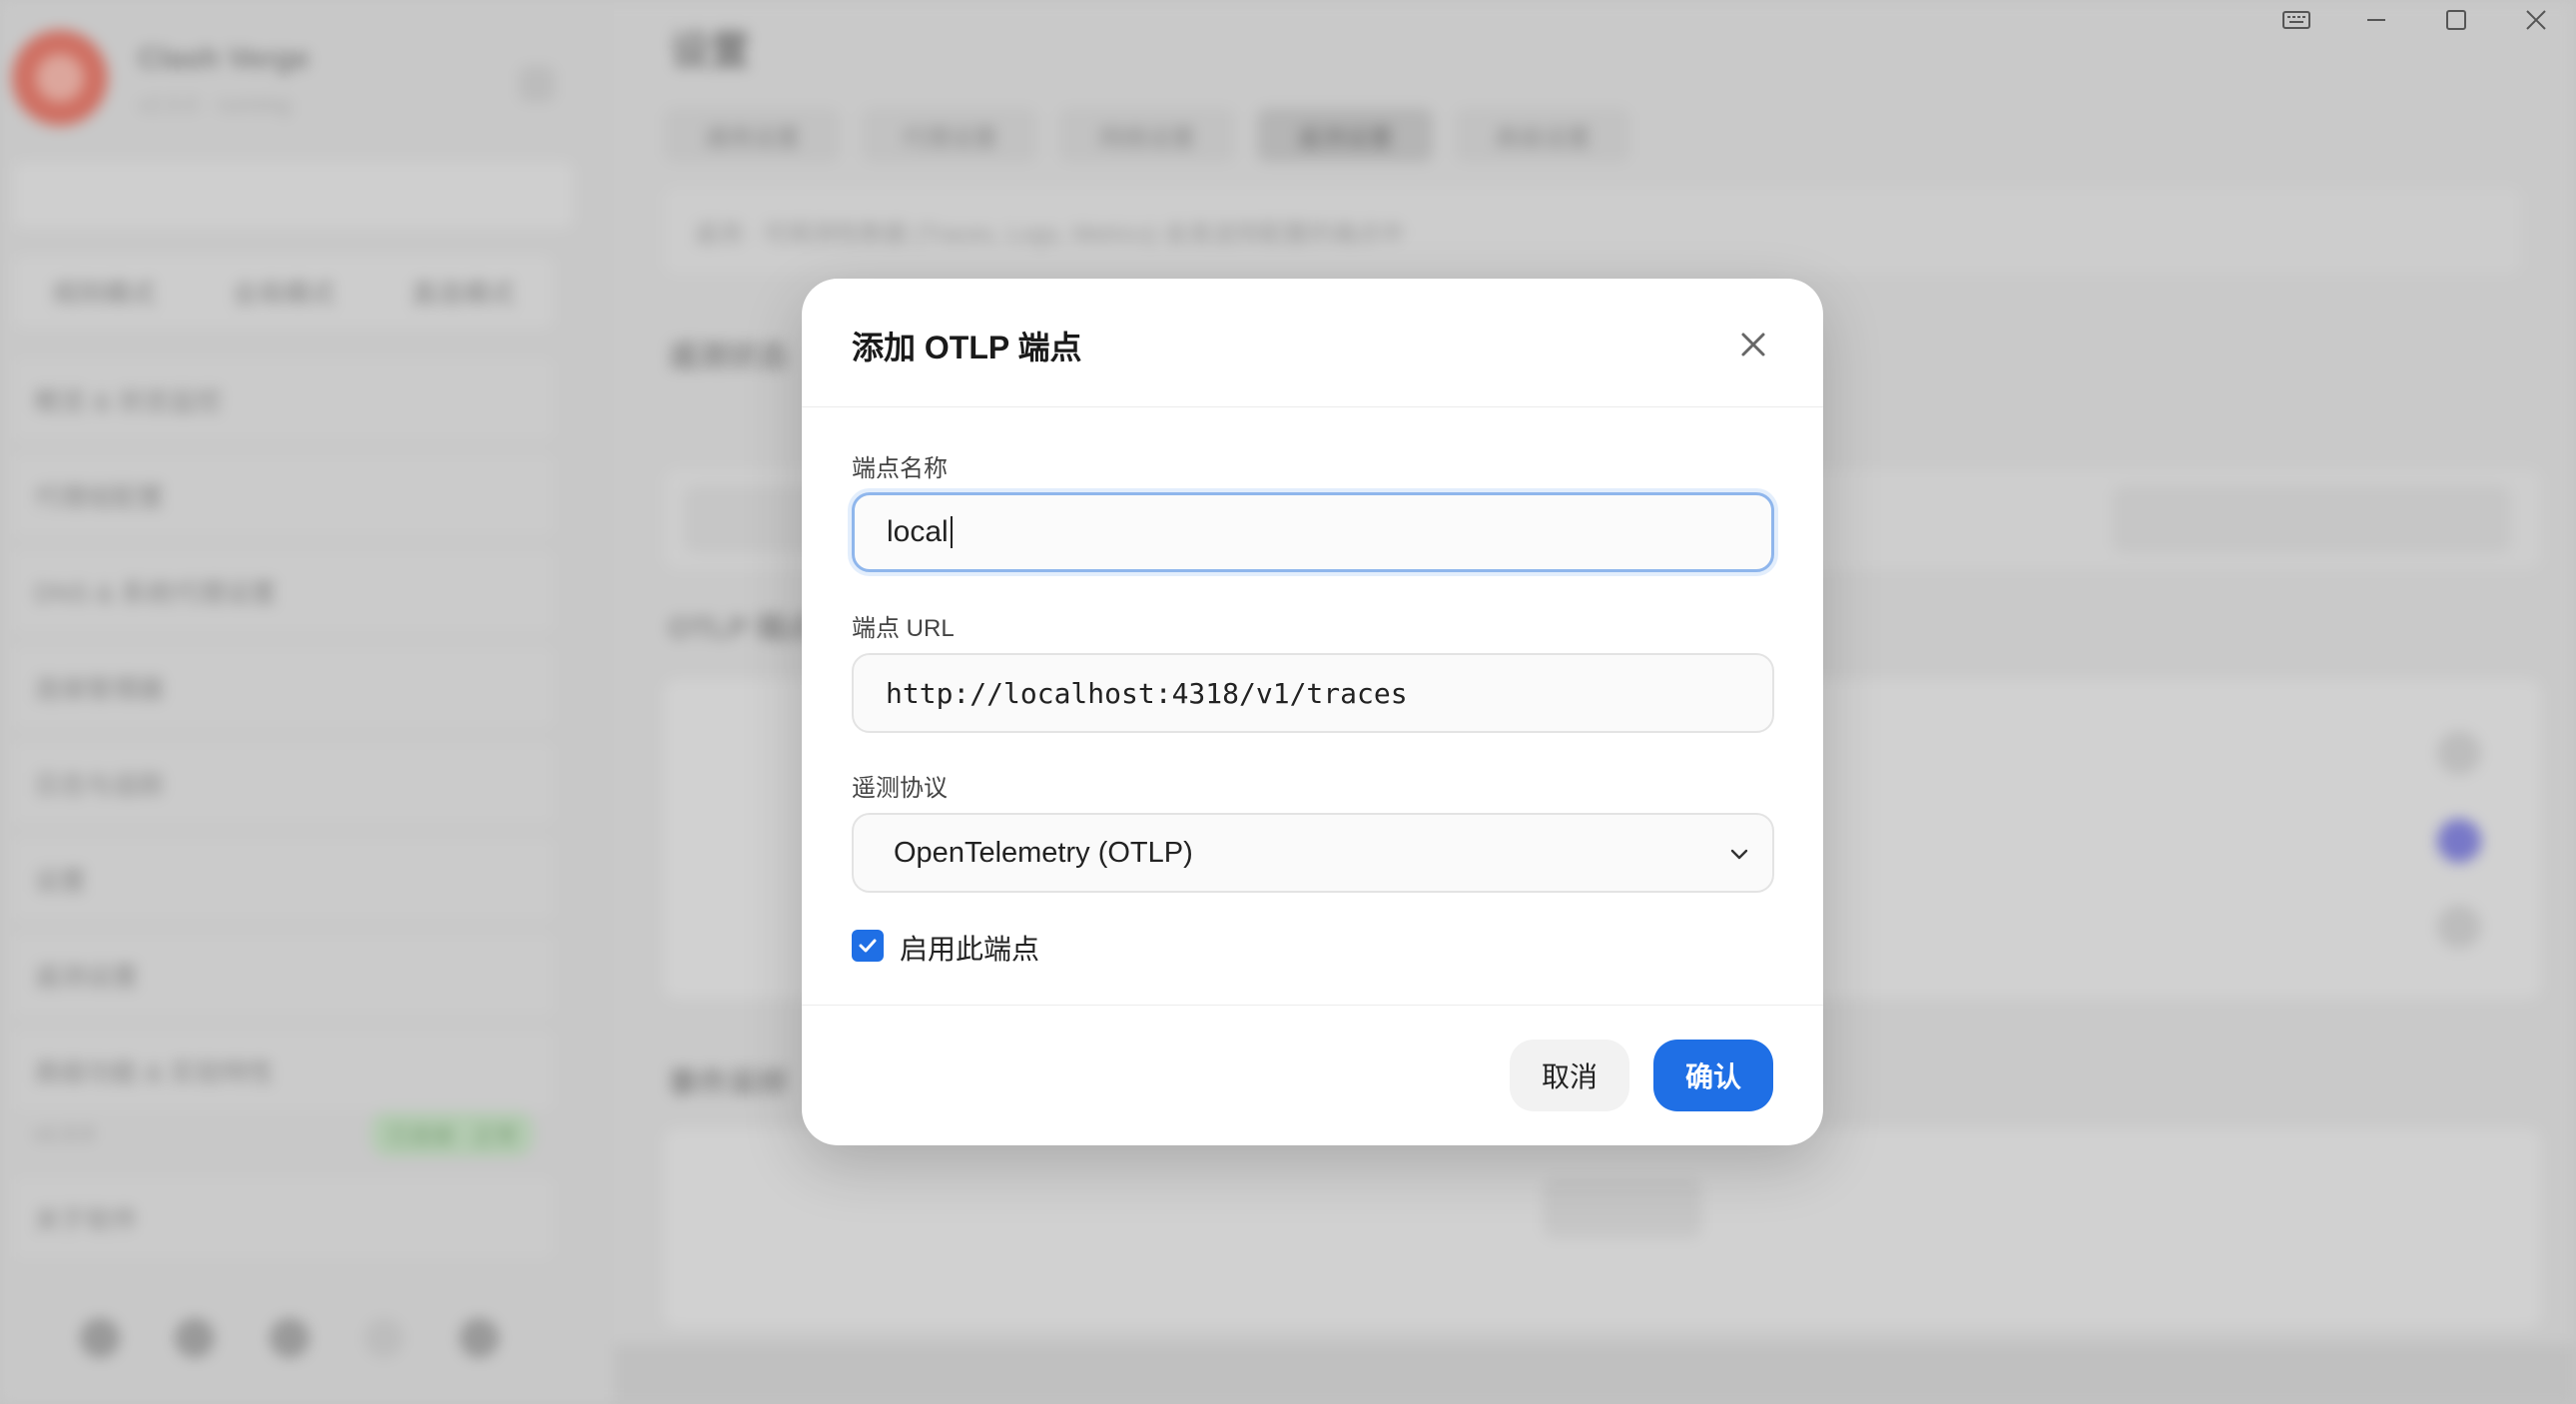  What do you see at coordinates (214, 104) in the screenshot?
I see `app-subtitle: v2.0.0 · running` at bounding box center [214, 104].